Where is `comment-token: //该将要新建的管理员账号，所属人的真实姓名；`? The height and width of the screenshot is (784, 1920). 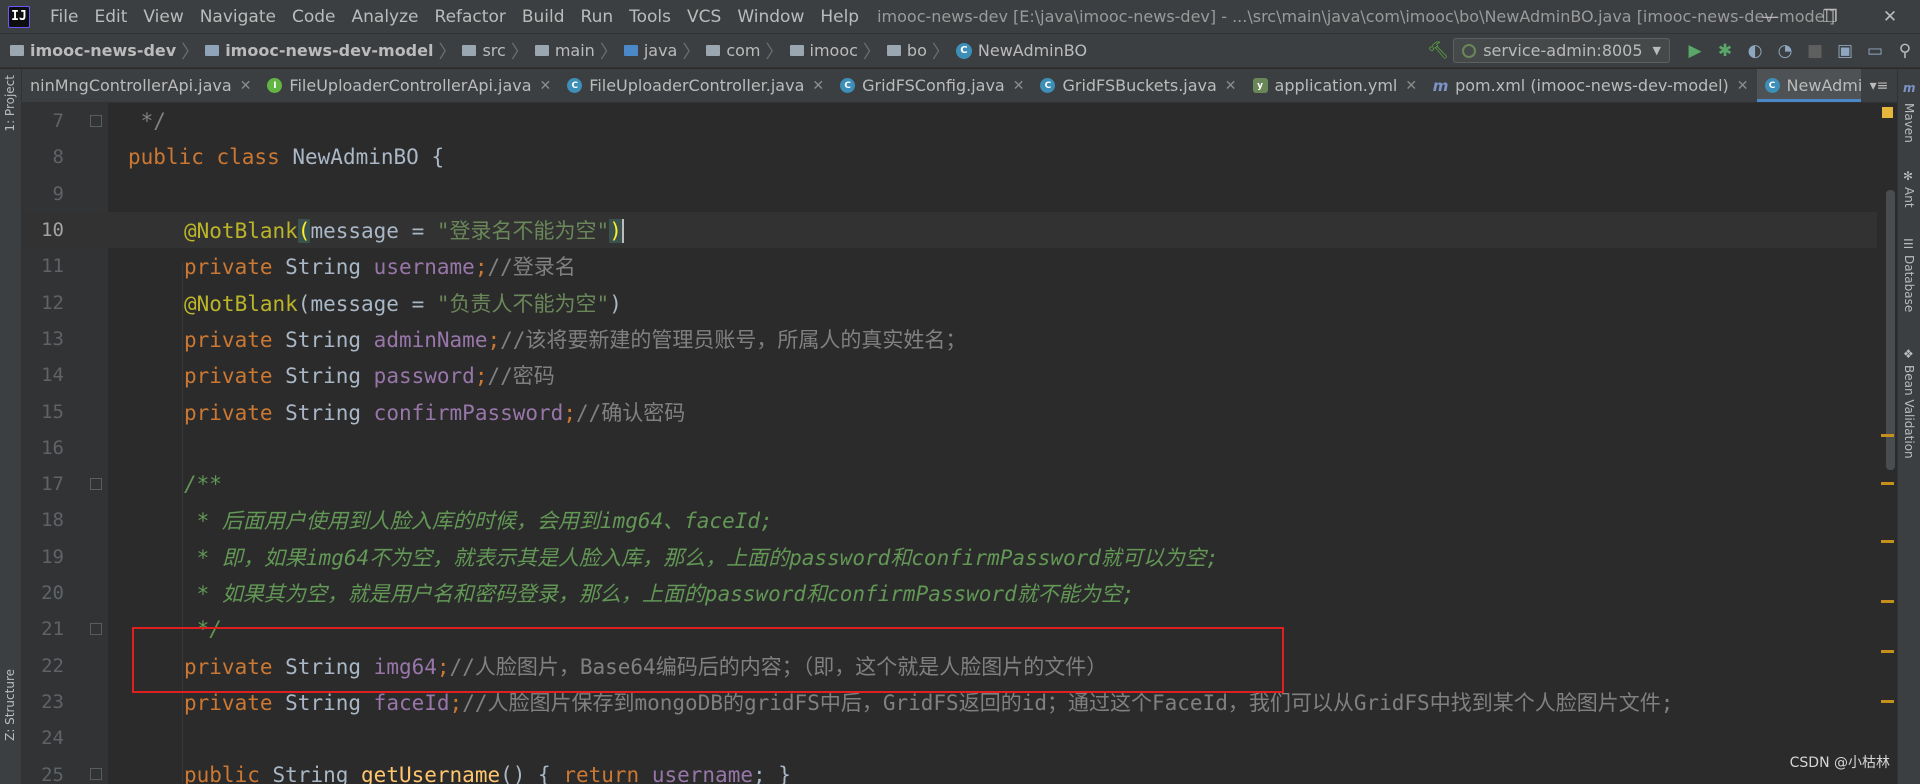 comment-token: //该将要新建的管理员账号，所属人的真实姓名； is located at coordinates (733, 339).